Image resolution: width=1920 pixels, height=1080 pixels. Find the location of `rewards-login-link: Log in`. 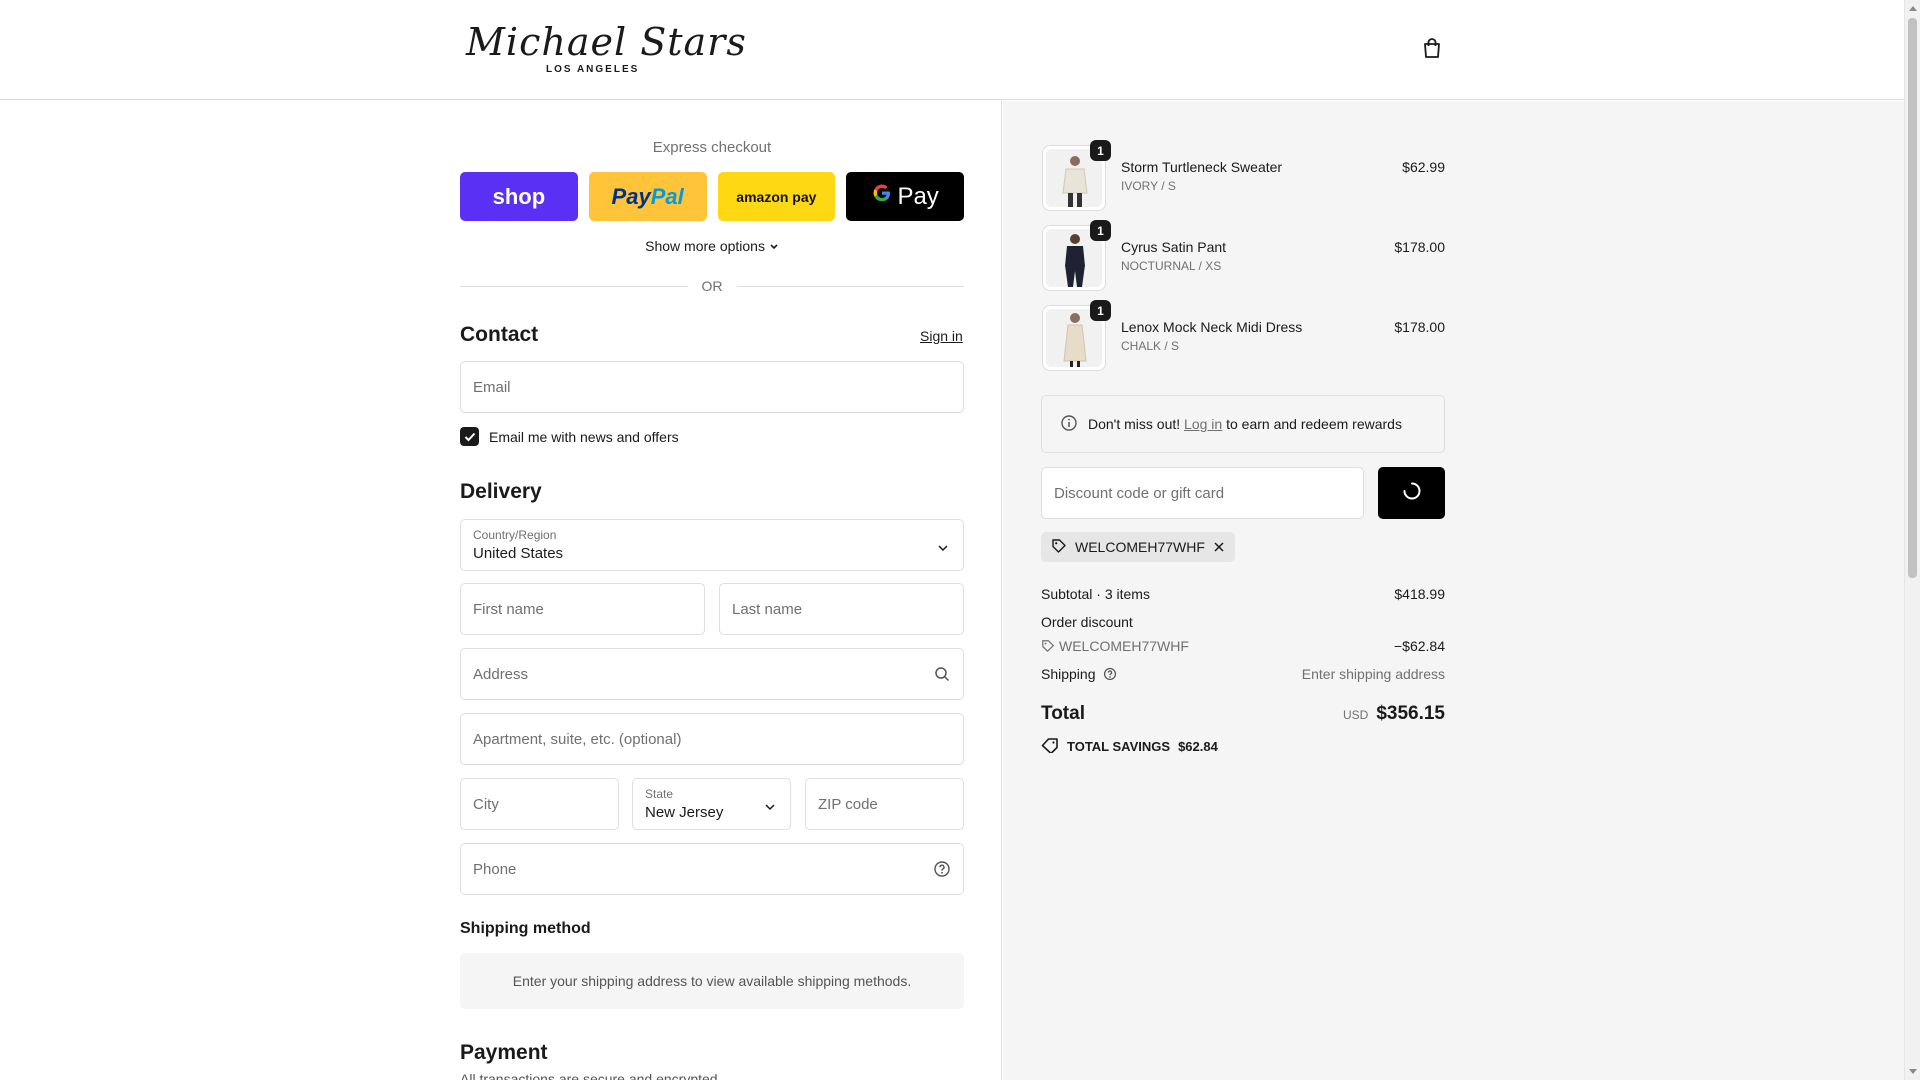

rewards-login-link: Log in is located at coordinates (1203, 424).